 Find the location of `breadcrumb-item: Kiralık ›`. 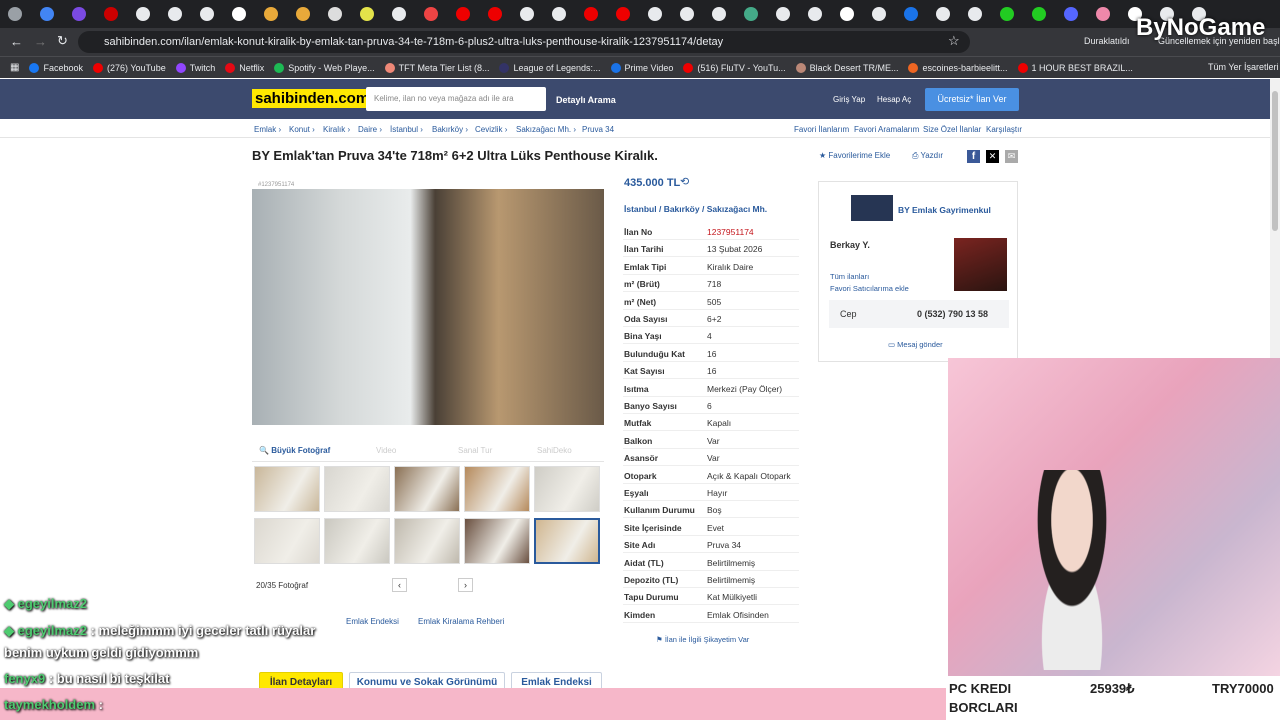

breadcrumb-item: Kiralık › is located at coordinates (336, 129).